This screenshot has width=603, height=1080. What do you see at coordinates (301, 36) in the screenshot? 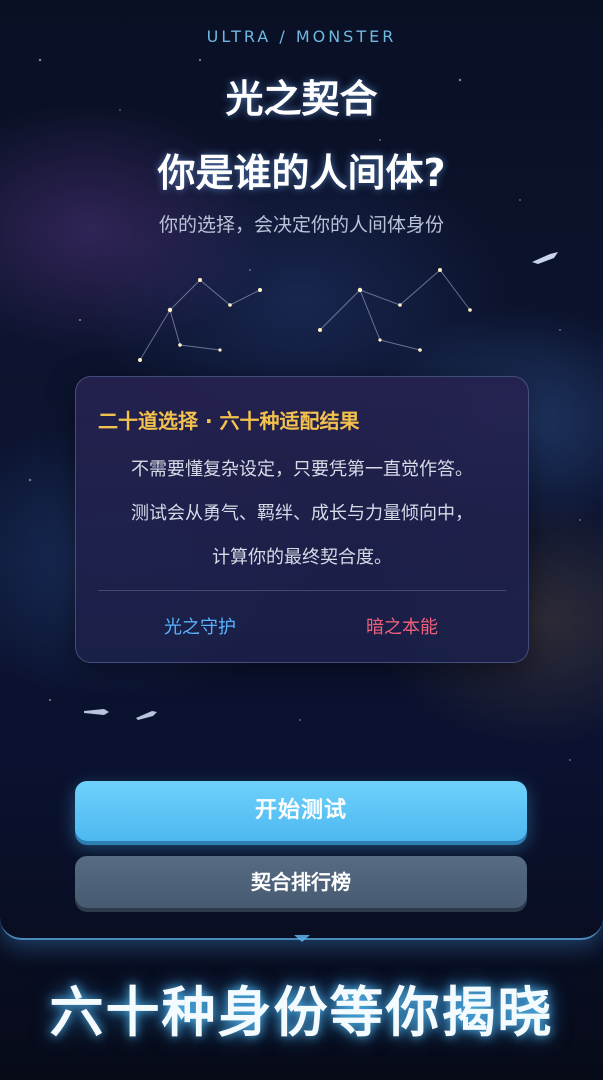
I see `eyebrow-label: ULTRA / MONSTER` at bounding box center [301, 36].